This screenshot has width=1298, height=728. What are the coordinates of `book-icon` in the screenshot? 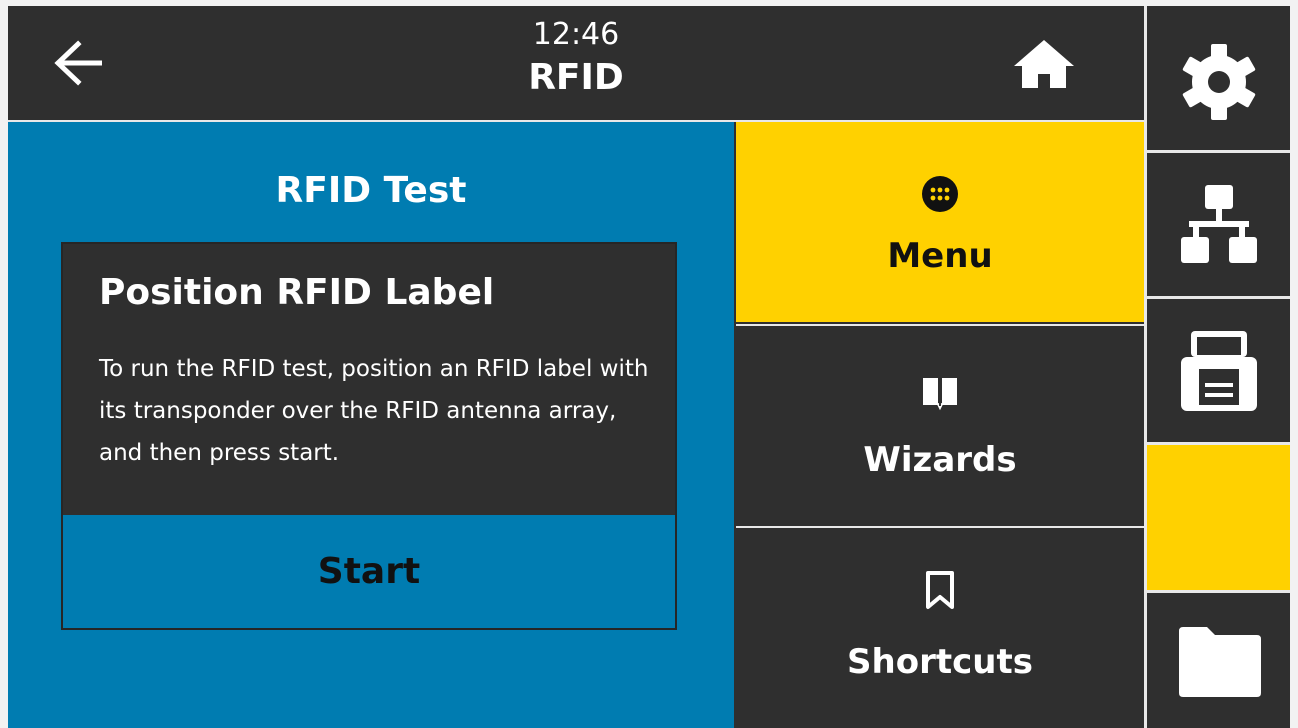 It's located at (940, 393).